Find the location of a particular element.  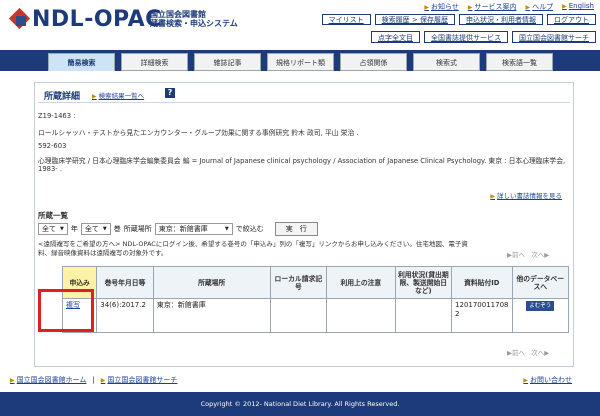

page-title: 所蔵詳細 is located at coordinates (62, 97).